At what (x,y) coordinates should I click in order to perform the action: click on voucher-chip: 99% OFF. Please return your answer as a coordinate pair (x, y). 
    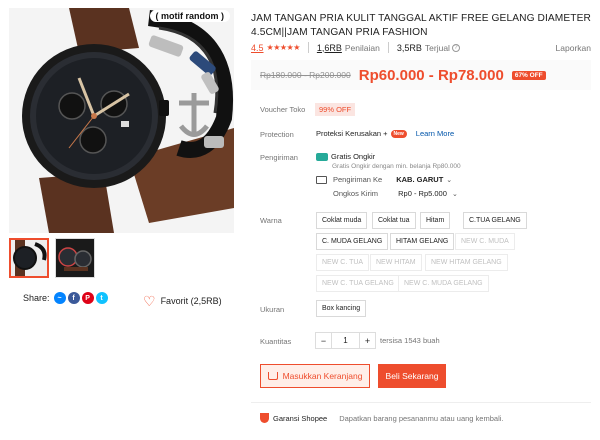
    Looking at the image, I should click on (335, 109).